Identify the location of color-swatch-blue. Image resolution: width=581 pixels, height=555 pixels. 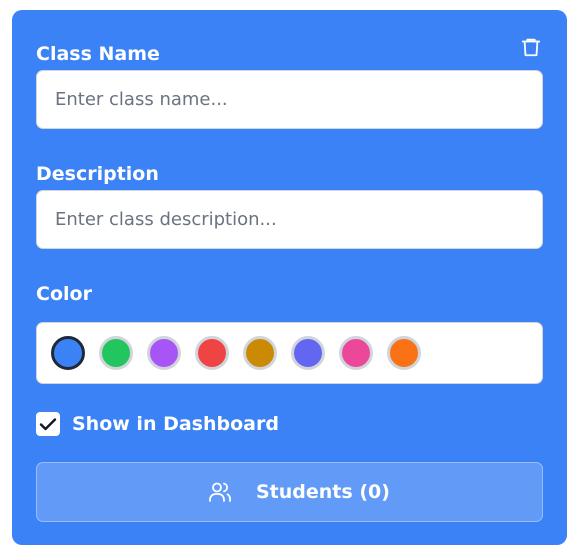
(68, 353).